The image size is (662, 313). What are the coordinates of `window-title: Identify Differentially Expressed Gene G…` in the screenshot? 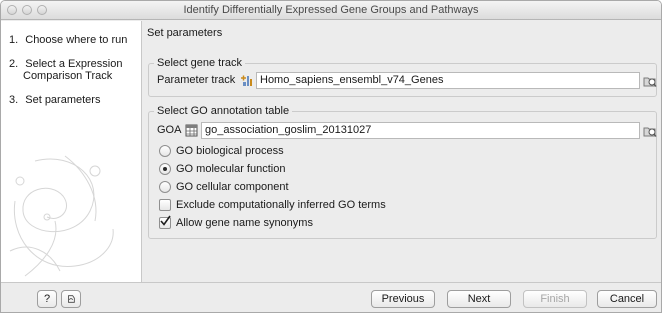 It's located at (331, 10).